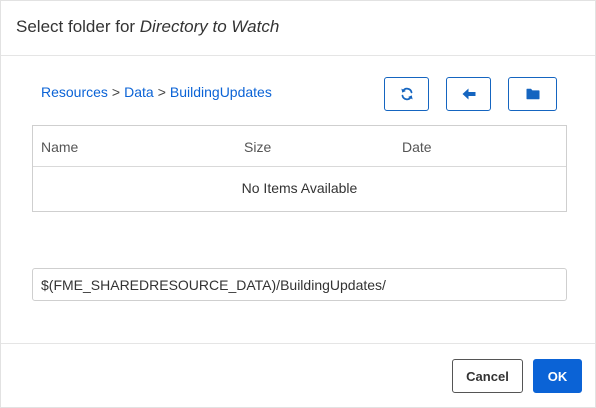 The image size is (596, 408). What do you see at coordinates (257, 147) in the screenshot?
I see `column-header-size: Size` at bounding box center [257, 147].